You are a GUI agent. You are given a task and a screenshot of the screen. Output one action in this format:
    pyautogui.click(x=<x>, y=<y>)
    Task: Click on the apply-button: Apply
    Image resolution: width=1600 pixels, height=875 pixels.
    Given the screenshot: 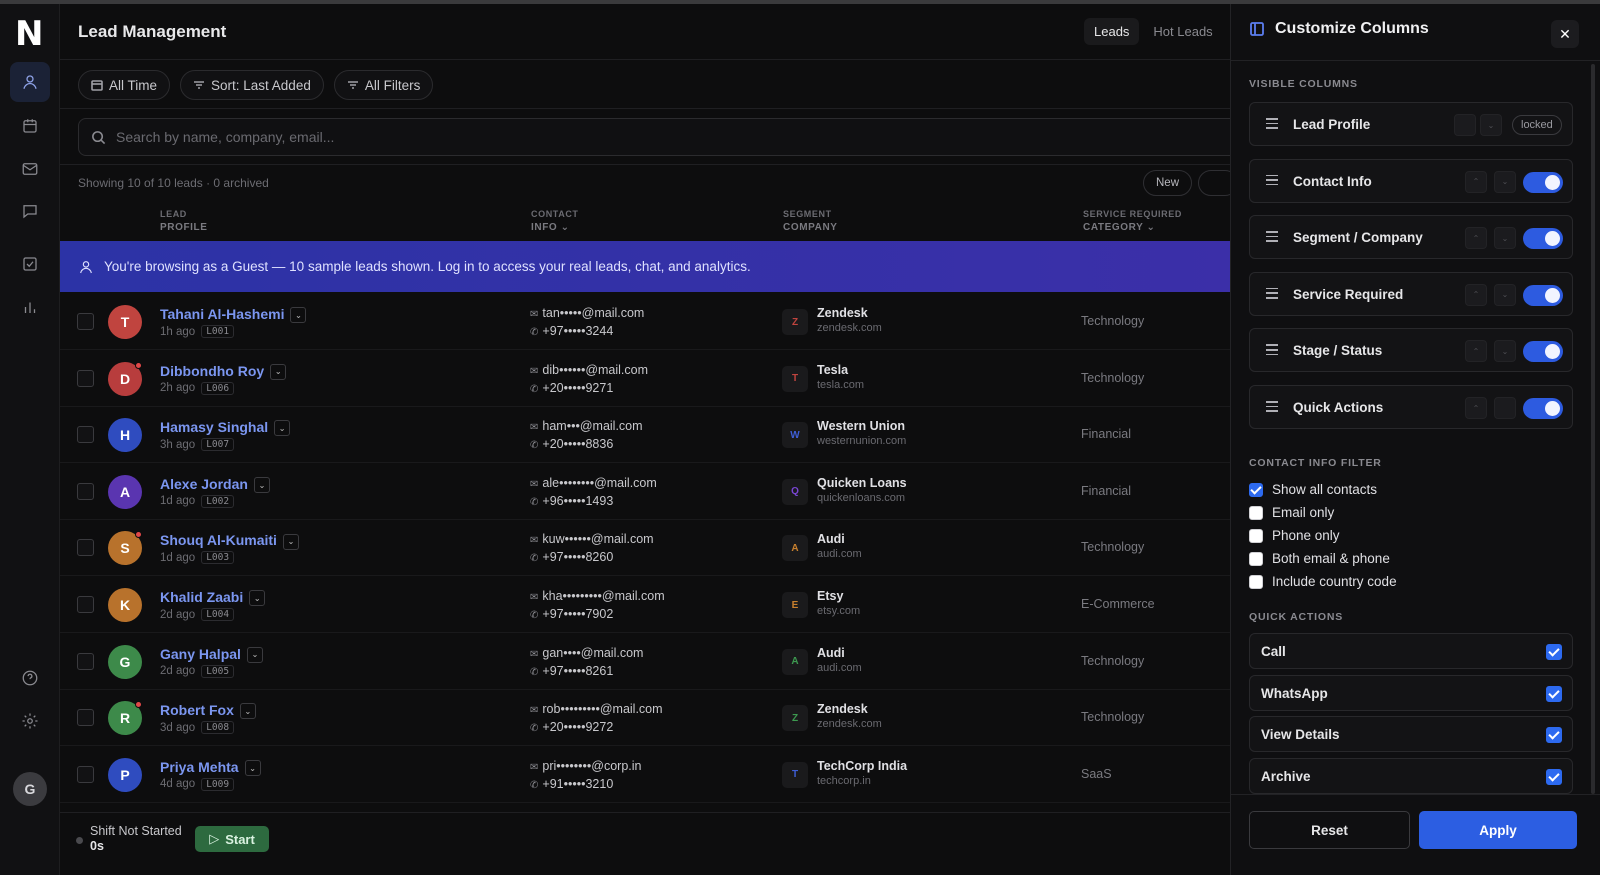 What is the action you would take?
    pyautogui.click(x=1498, y=830)
    